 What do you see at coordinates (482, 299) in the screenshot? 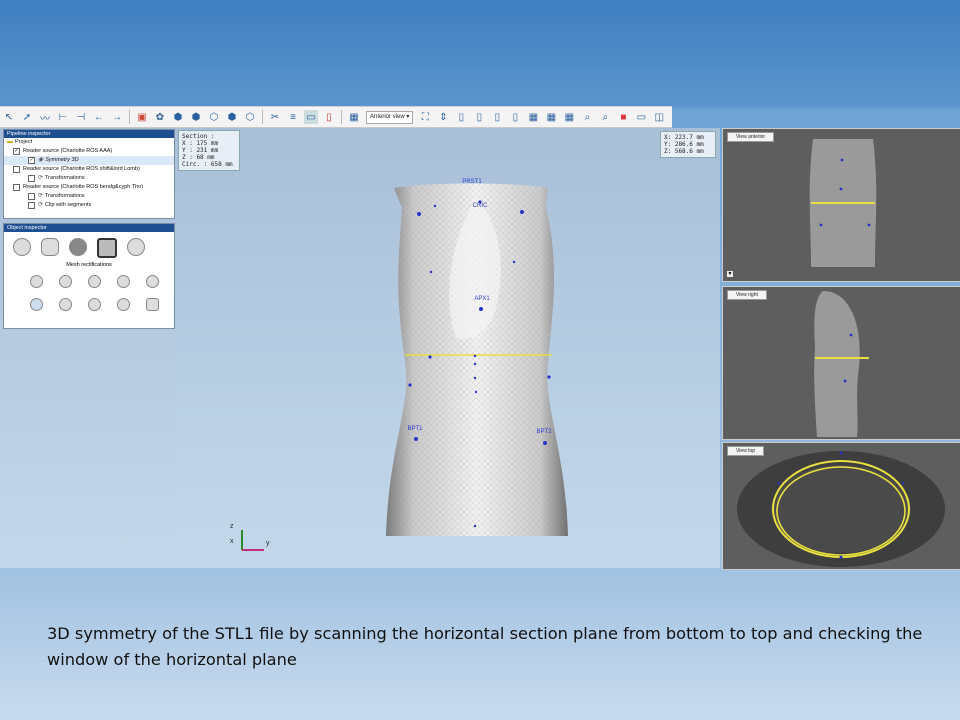
I see `landmark-apx: APX1` at bounding box center [482, 299].